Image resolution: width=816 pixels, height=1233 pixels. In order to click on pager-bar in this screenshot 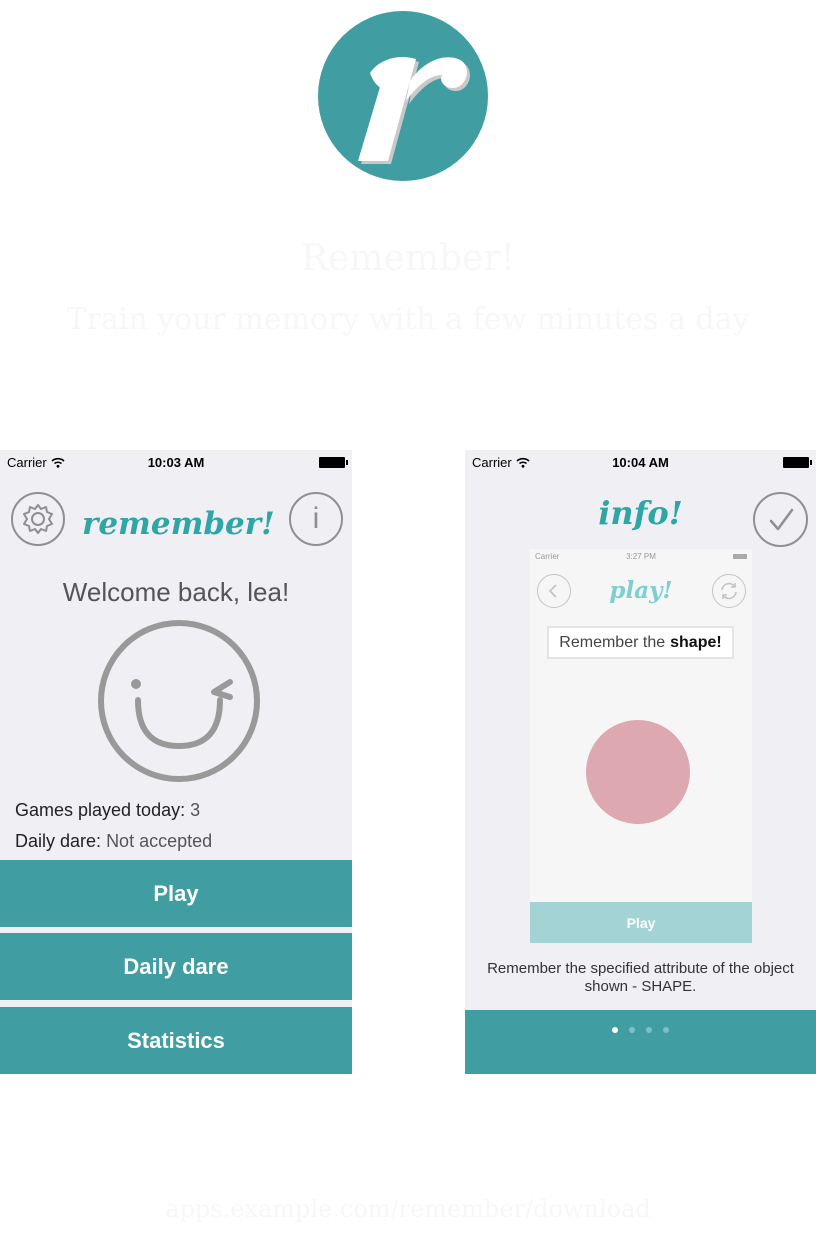, I will do `click(640, 1042)`.